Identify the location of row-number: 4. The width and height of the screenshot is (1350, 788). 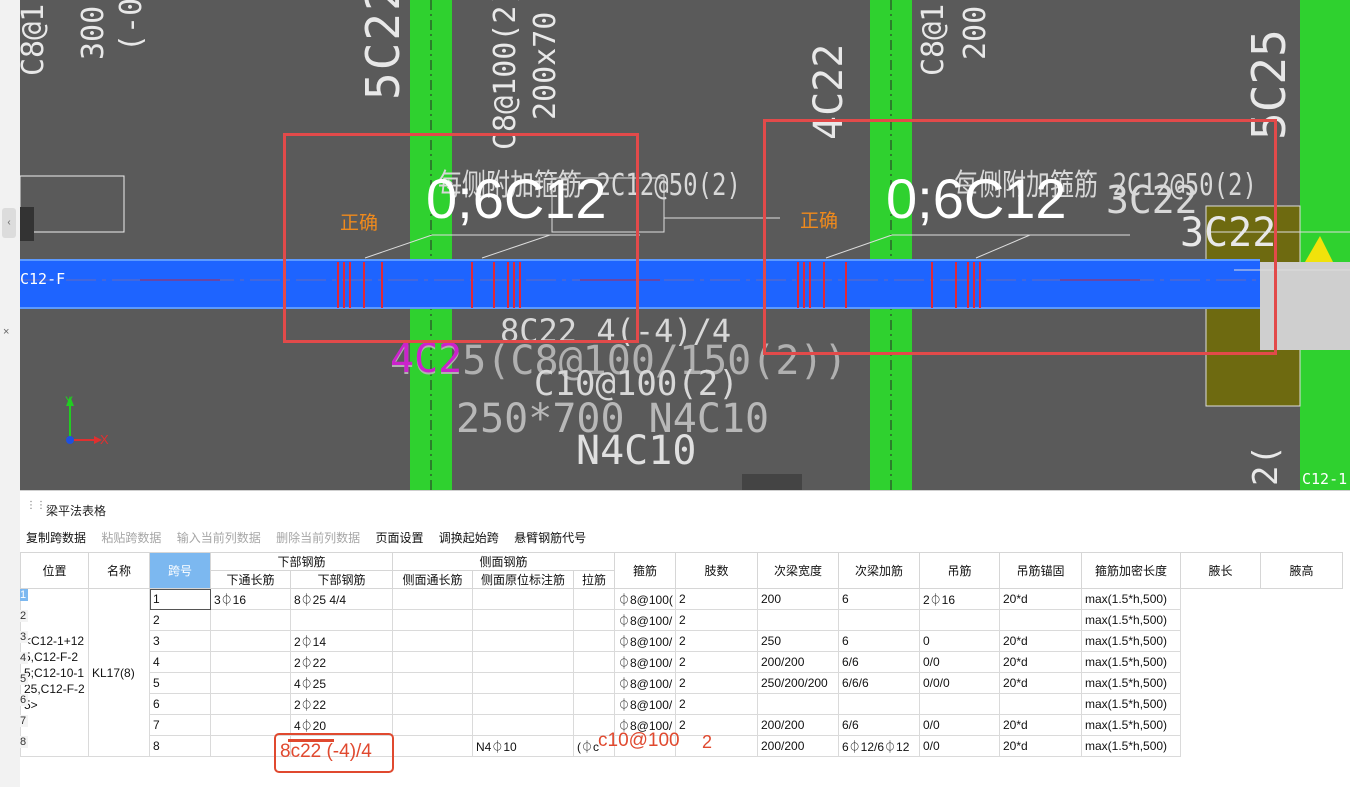
(24, 658).